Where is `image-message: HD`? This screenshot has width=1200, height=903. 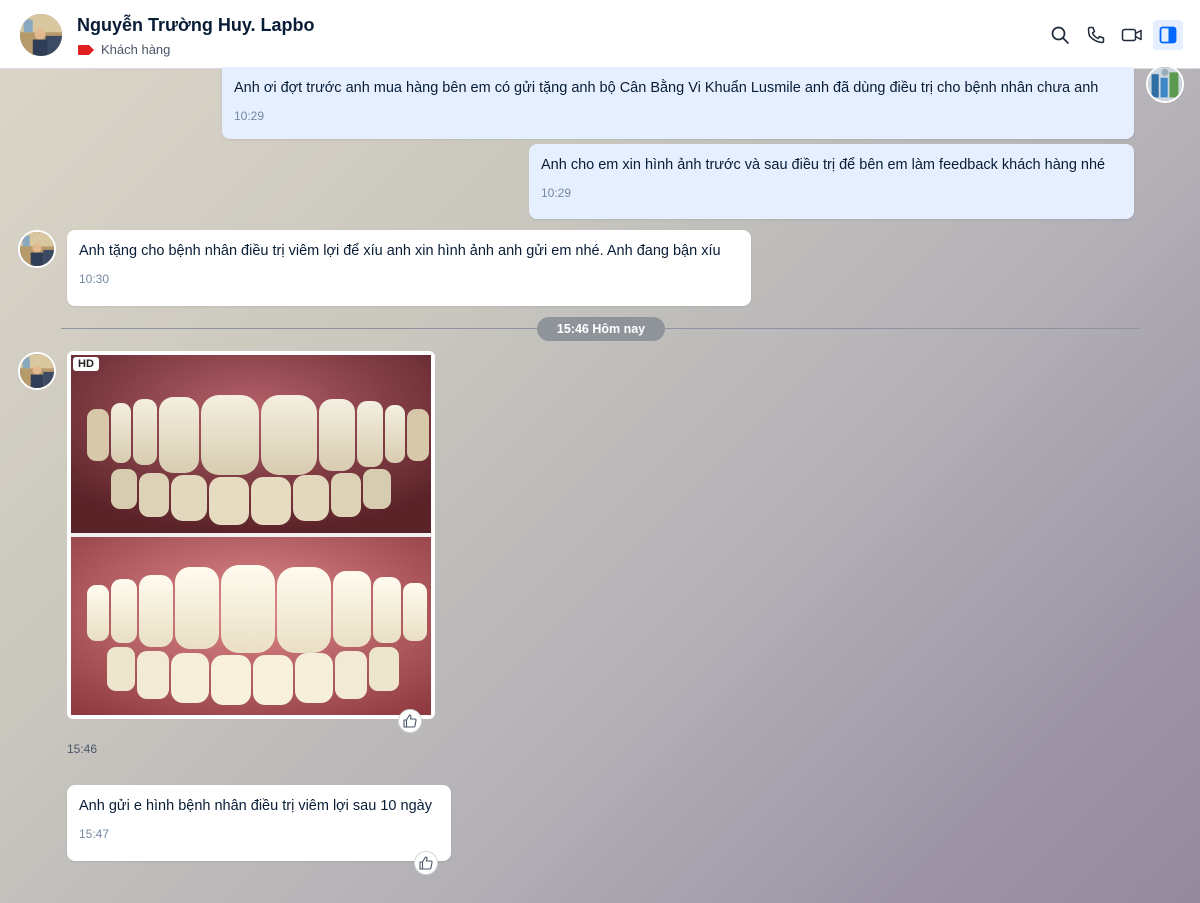 image-message: HD is located at coordinates (251, 535).